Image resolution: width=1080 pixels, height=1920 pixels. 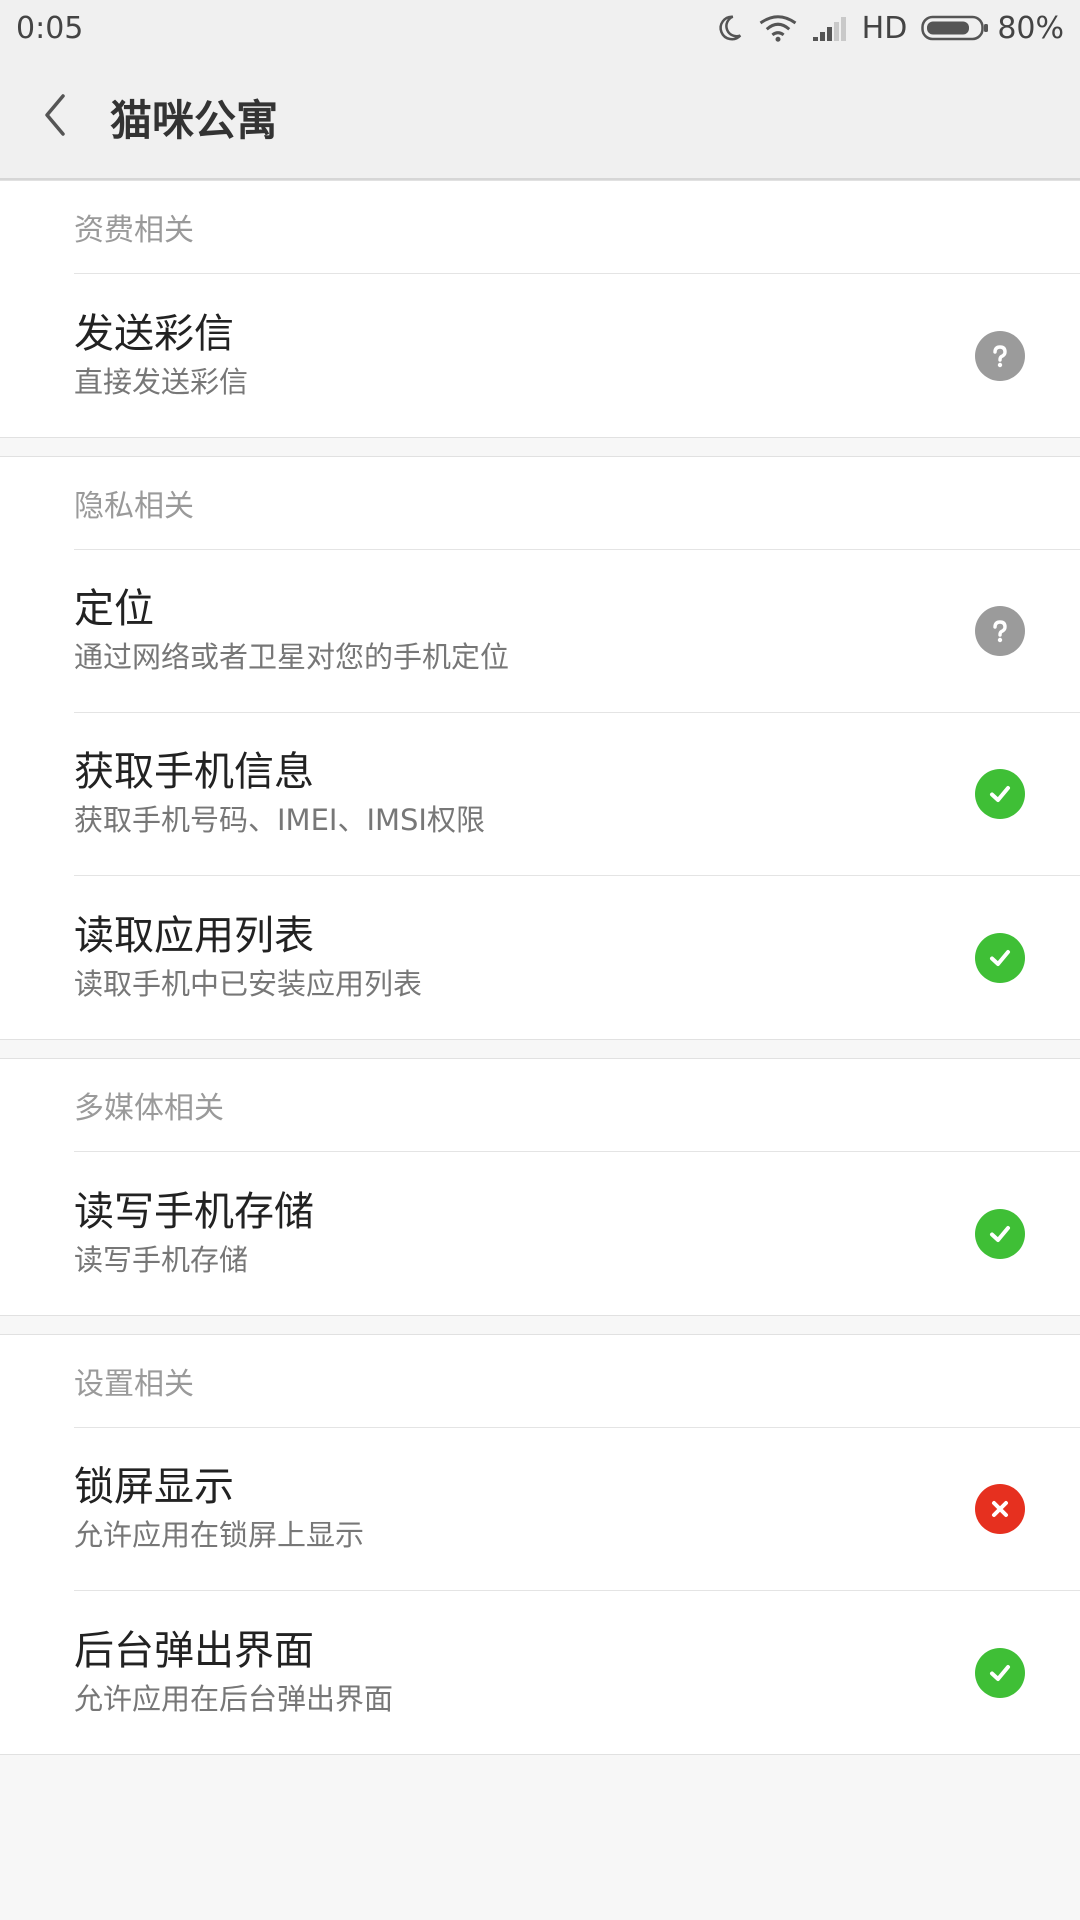 What do you see at coordinates (154, 333) in the screenshot?
I see `permission-title: 发送彩信` at bounding box center [154, 333].